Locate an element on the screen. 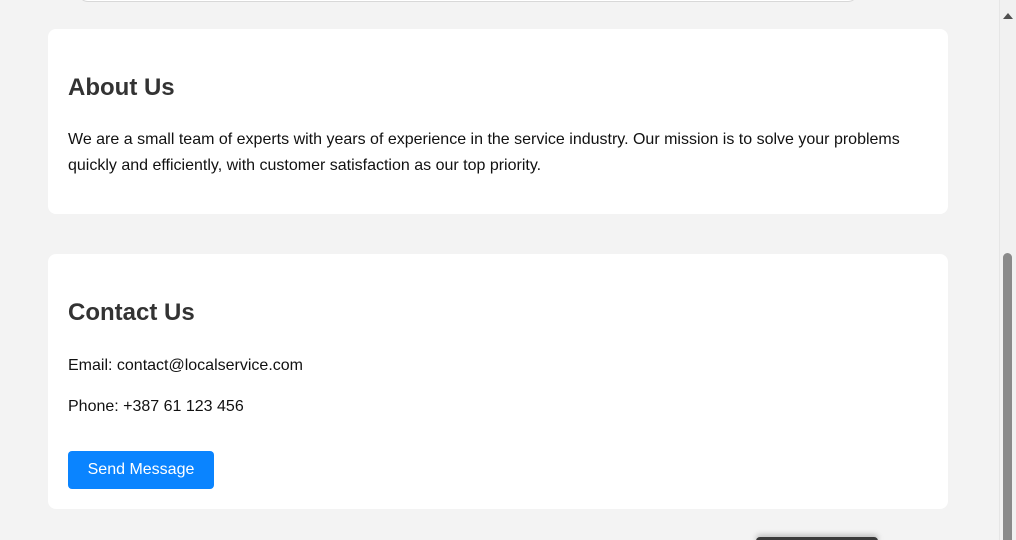  contact-phone: Phone: +387 61 123 456 is located at coordinates (156, 406).